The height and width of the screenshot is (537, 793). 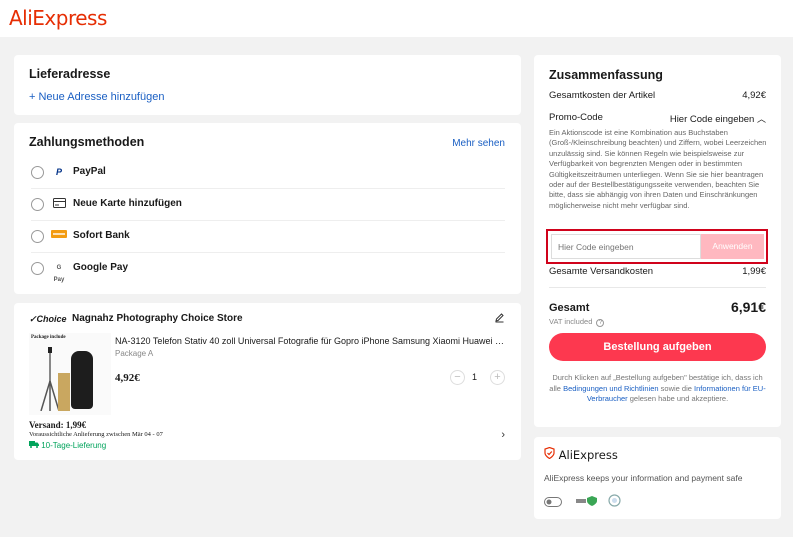 What do you see at coordinates (127, 203) in the screenshot?
I see `payment-option-label: Neue Karte hinzufügen` at bounding box center [127, 203].